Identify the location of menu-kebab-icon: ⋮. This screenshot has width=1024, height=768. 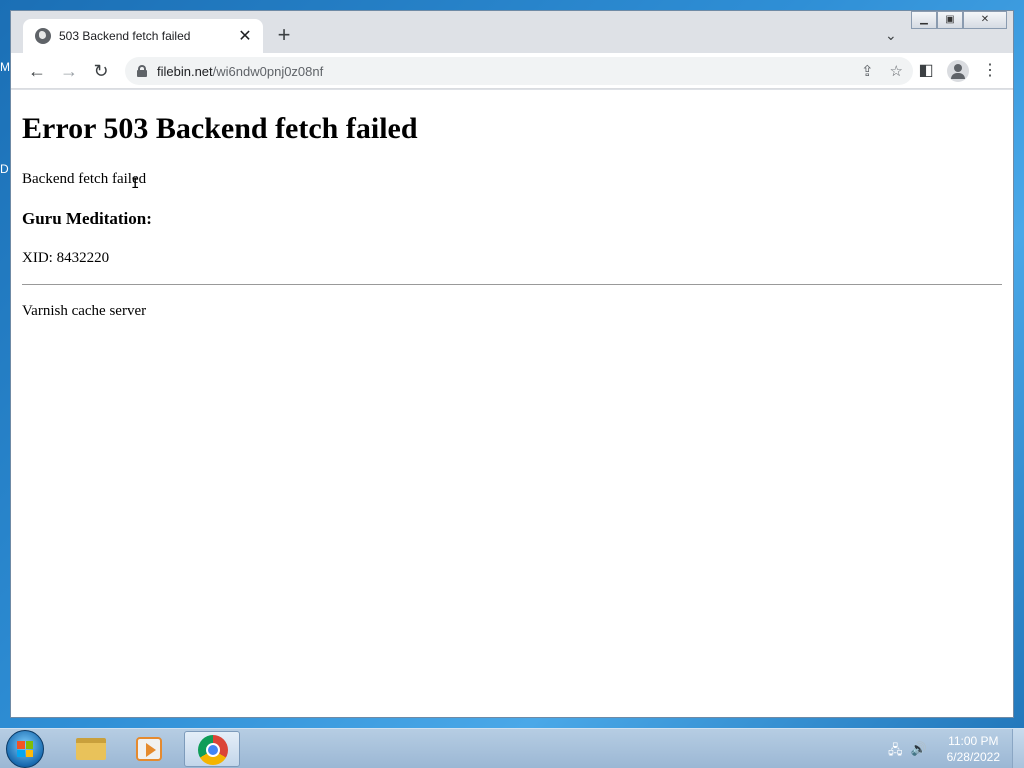
(990, 71).